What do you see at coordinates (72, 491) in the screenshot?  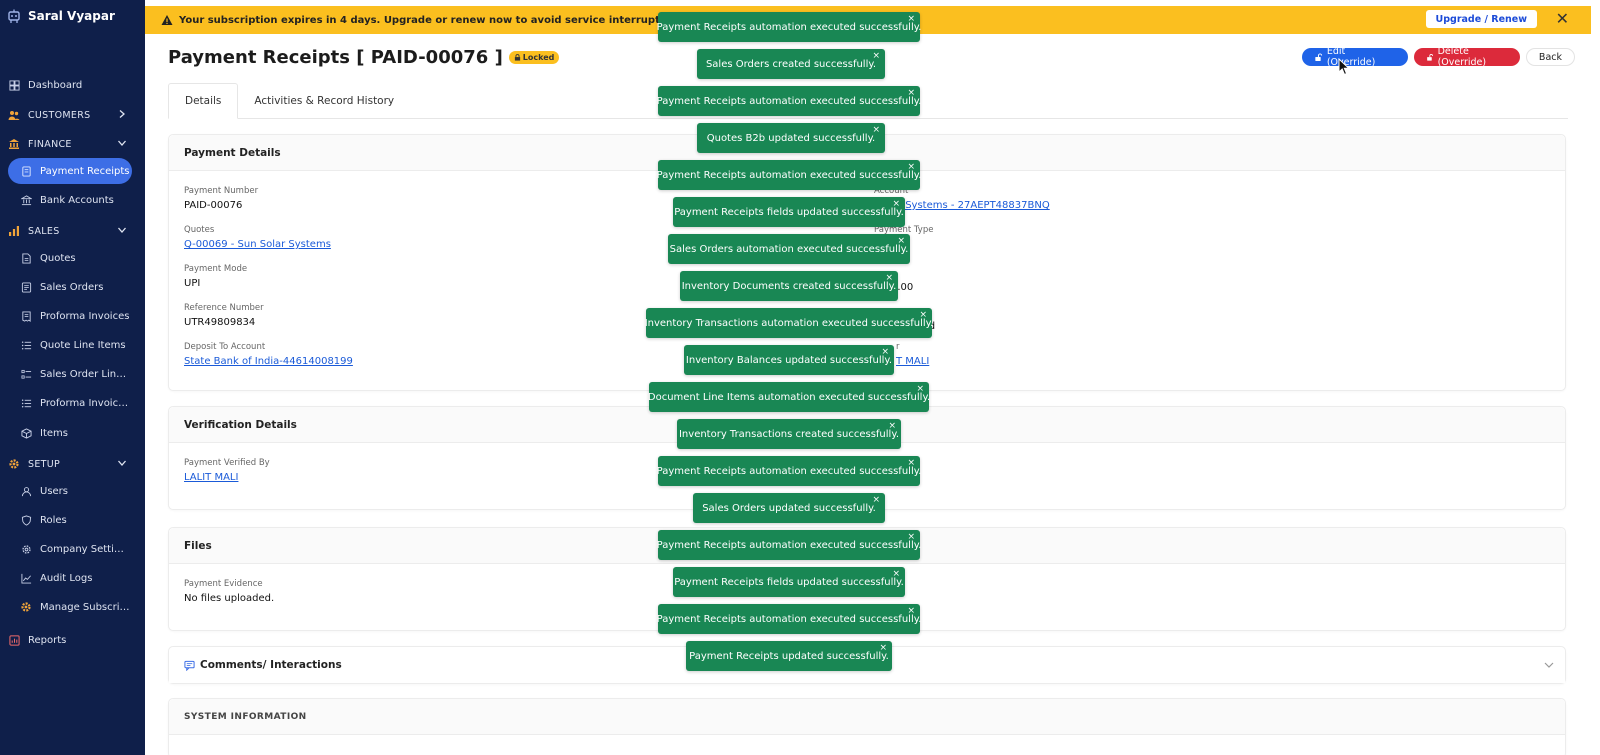 I see `sidebar-item-users: Users` at bounding box center [72, 491].